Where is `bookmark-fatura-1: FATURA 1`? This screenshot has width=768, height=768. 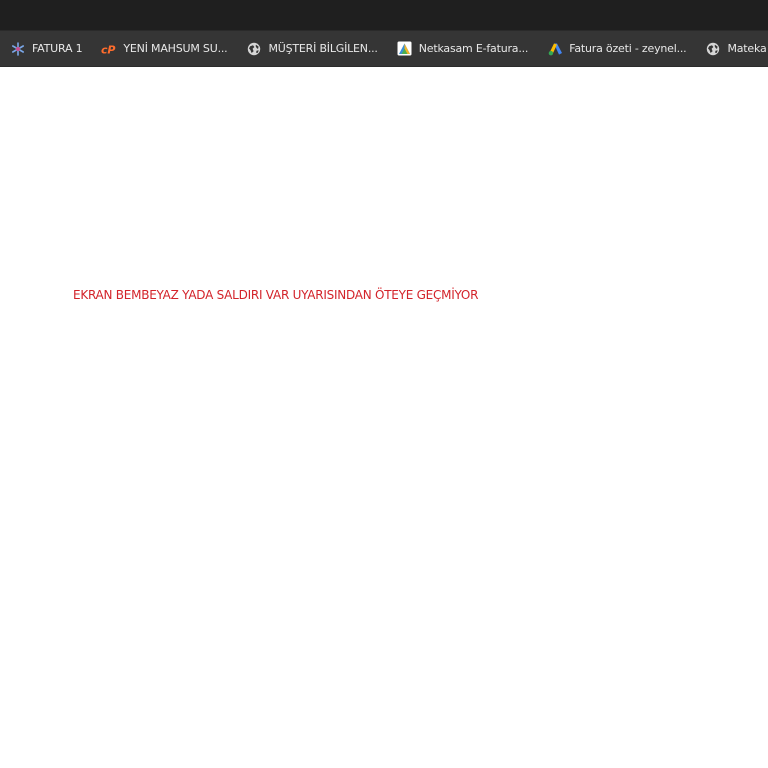
bookmark-fatura-1: FATURA 1 is located at coordinates (46, 49).